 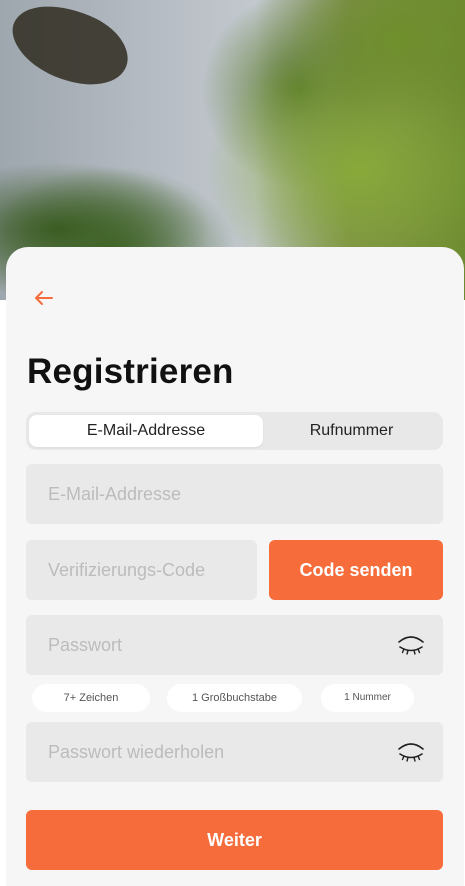 I want to click on requirement-chip-uppercase: 1 Großbuchstabe, so click(x=234, y=698).